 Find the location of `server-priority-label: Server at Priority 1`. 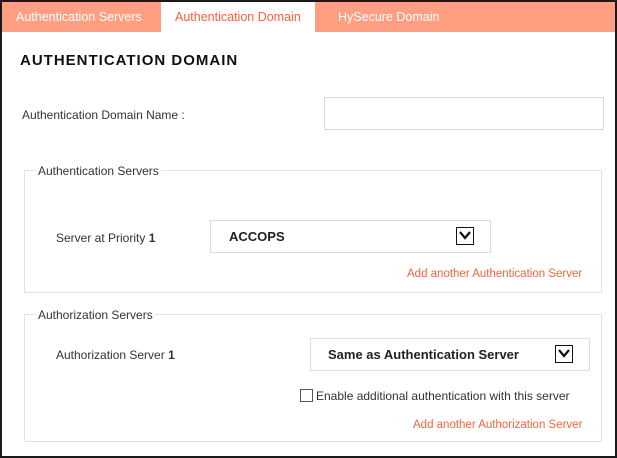

server-priority-label: Server at Priority 1 is located at coordinates (105, 238).